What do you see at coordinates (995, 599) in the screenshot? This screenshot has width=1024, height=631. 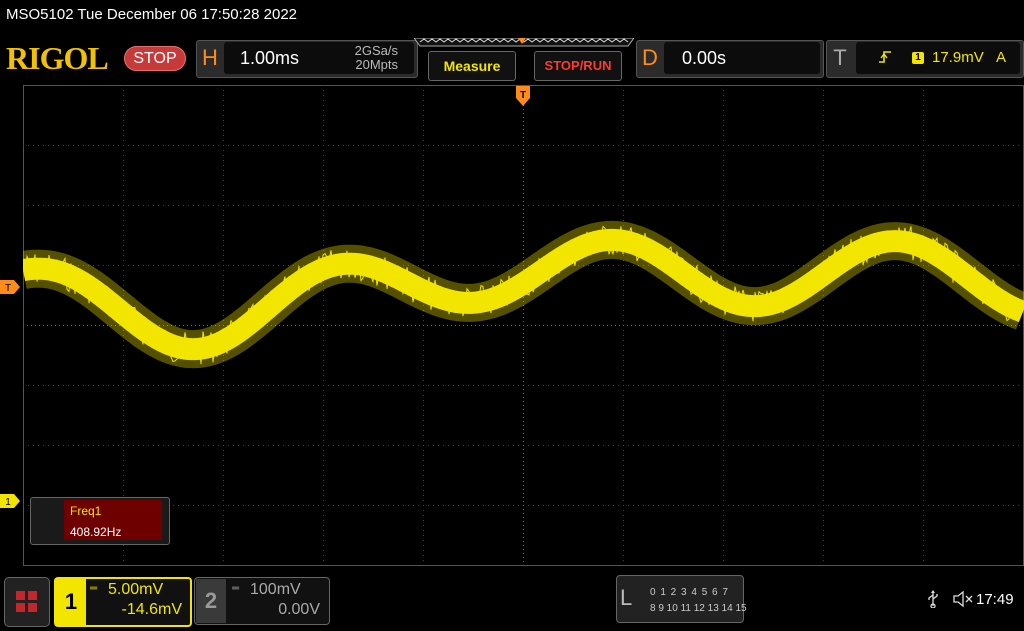 I see `clock: 17:49` at bounding box center [995, 599].